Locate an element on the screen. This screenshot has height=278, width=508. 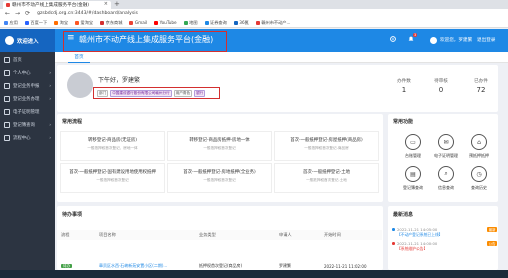
todo-cell-status: 待办 is located at coordinates (76, 266).